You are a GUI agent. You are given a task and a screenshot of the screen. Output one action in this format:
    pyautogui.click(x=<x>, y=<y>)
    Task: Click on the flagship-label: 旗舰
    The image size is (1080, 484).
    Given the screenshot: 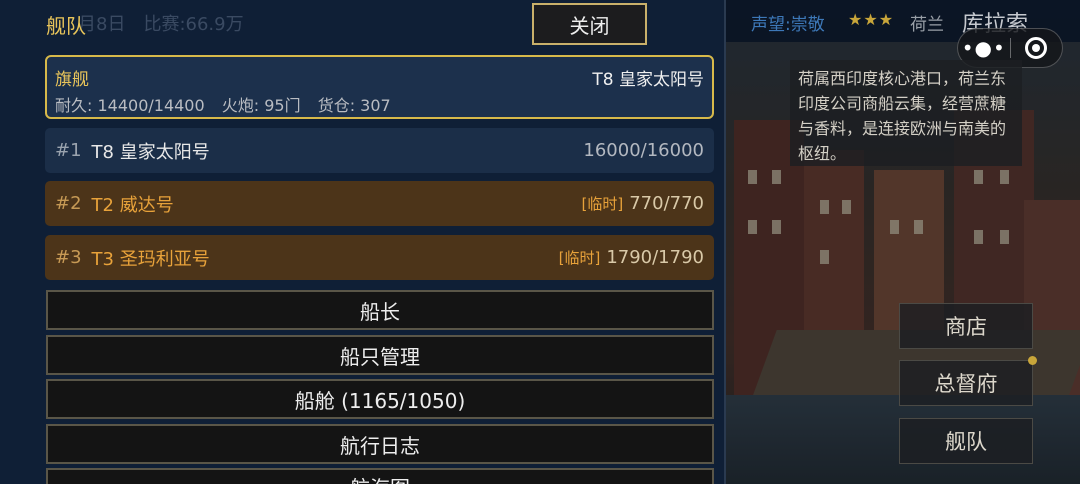 What is the action you would take?
    pyautogui.click(x=72, y=80)
    